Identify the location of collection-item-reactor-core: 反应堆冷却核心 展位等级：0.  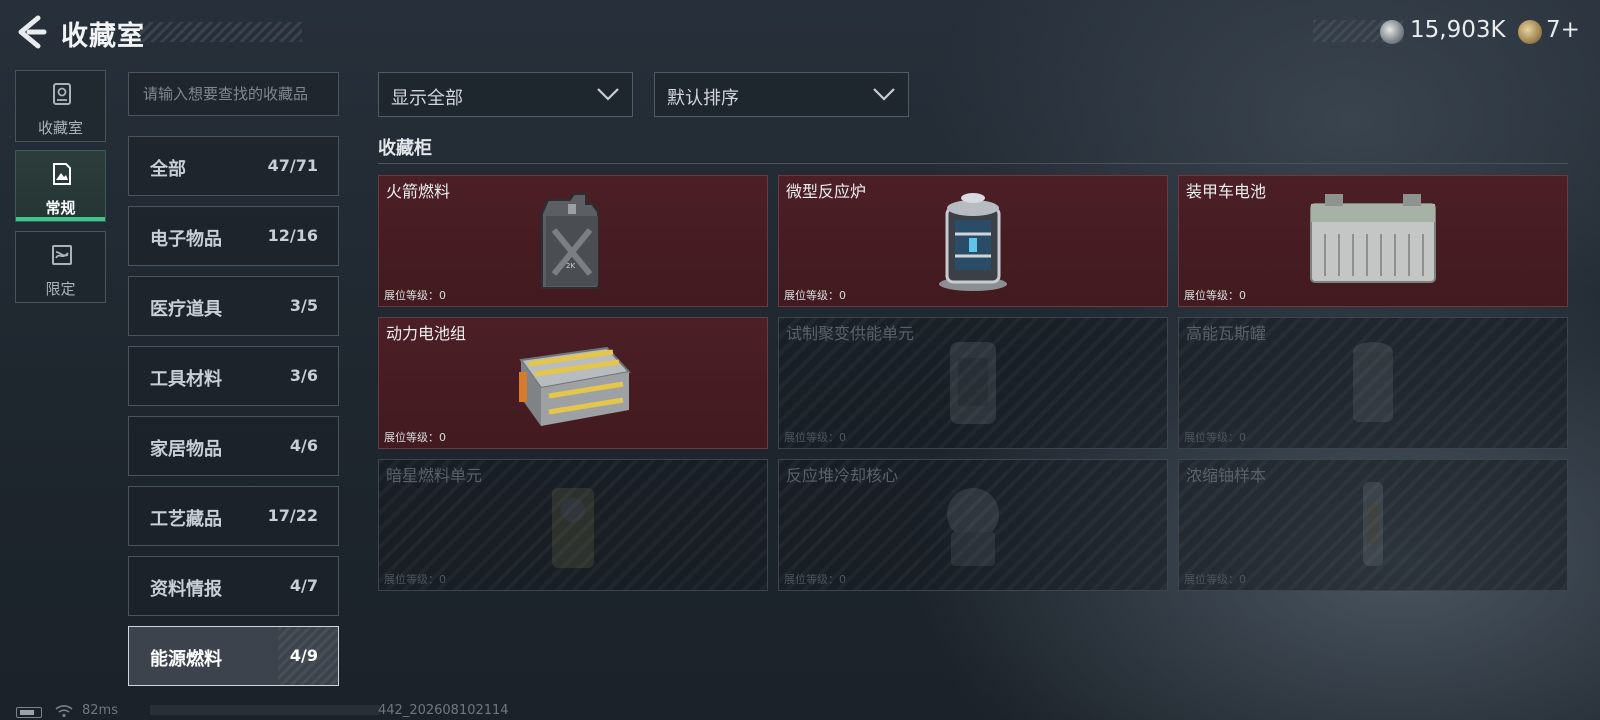
(973, 525).